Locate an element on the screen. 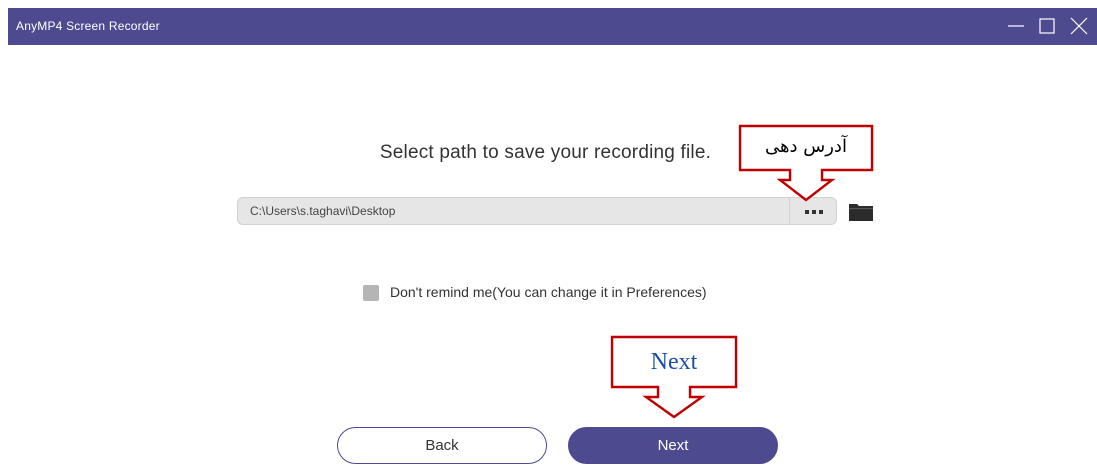 The height and width of the screenshot is (472, 1097). next-callout: Next is located at coordinates (674, 378).